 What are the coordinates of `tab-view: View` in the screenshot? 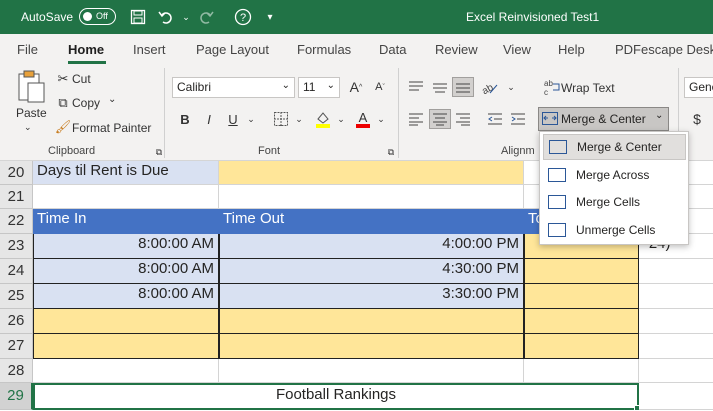 It's located at (517, 49).